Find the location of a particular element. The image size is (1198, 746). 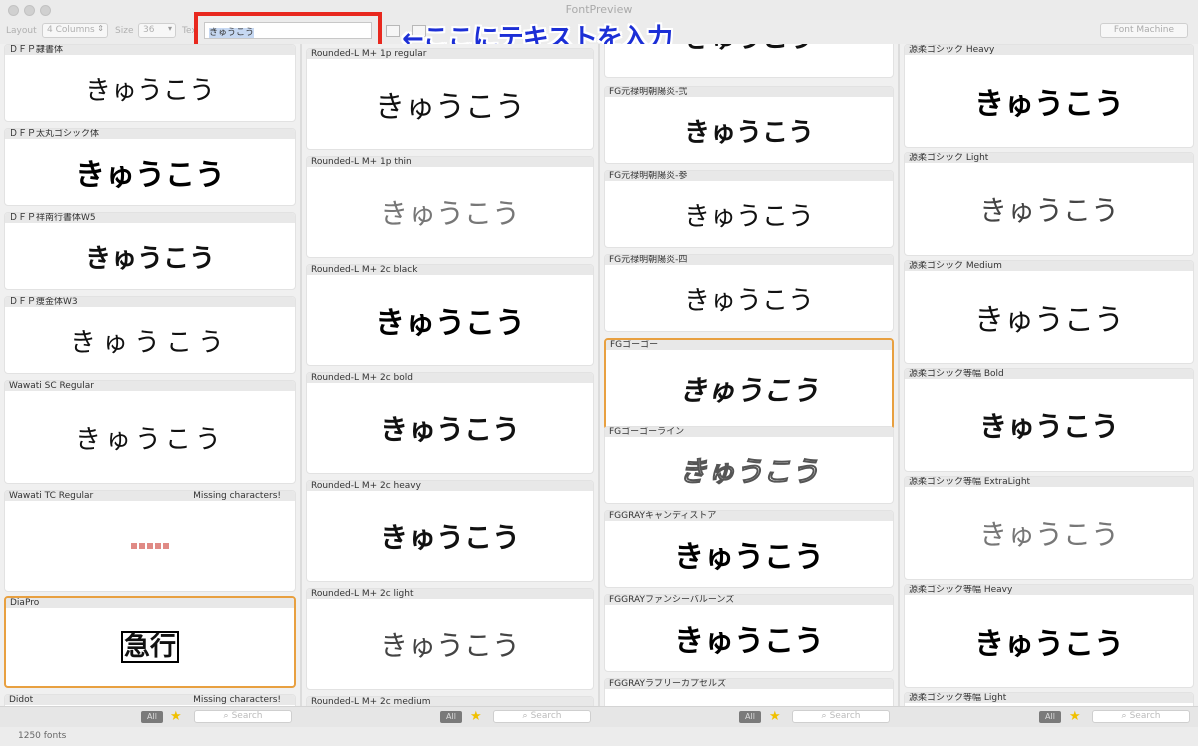

font-cell: Didot Missing characters! is located at coordinates (150, 700).